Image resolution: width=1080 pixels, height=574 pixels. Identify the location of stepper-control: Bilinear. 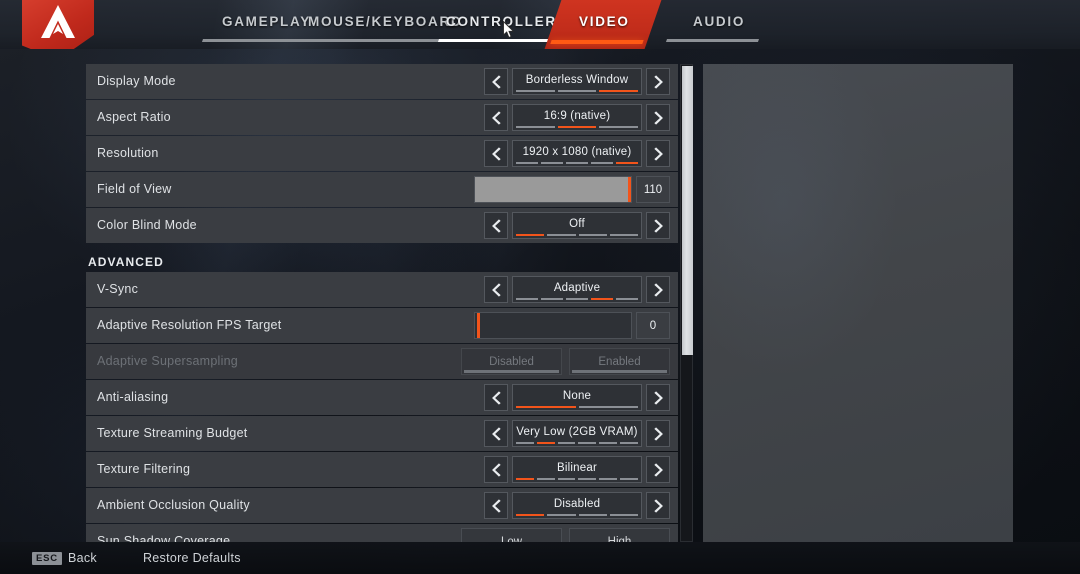
(577, 469).